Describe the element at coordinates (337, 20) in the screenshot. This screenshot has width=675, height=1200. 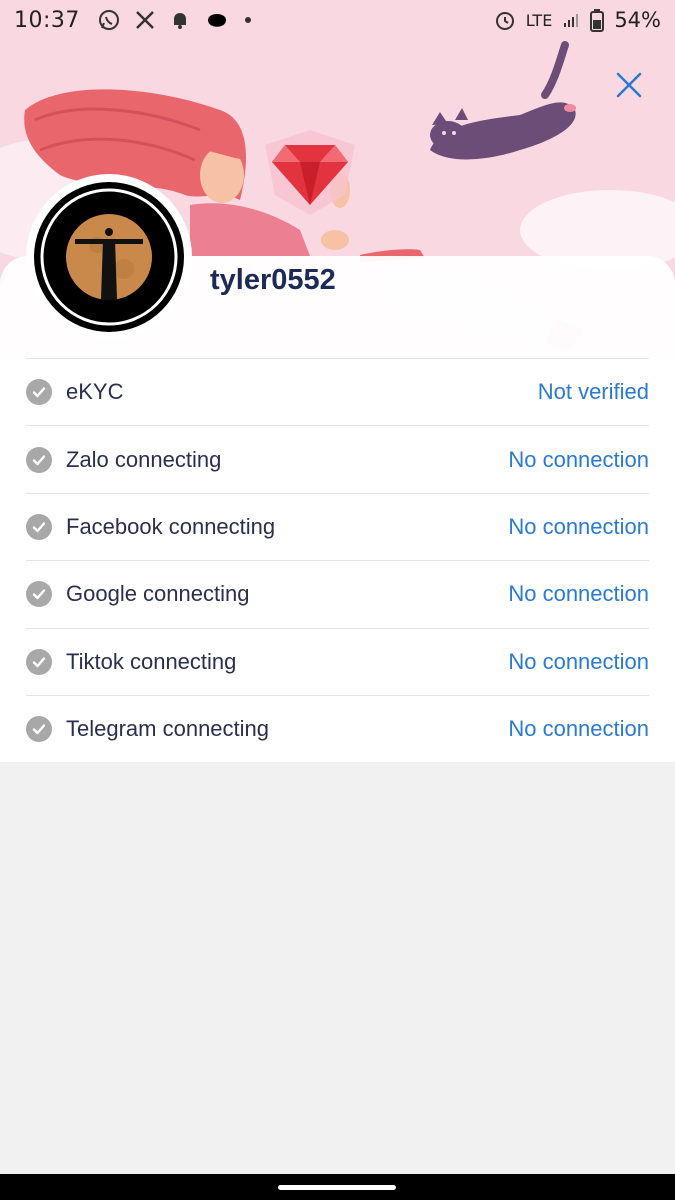
I see `status-bar: 10:37 LTE 54%` at that location.